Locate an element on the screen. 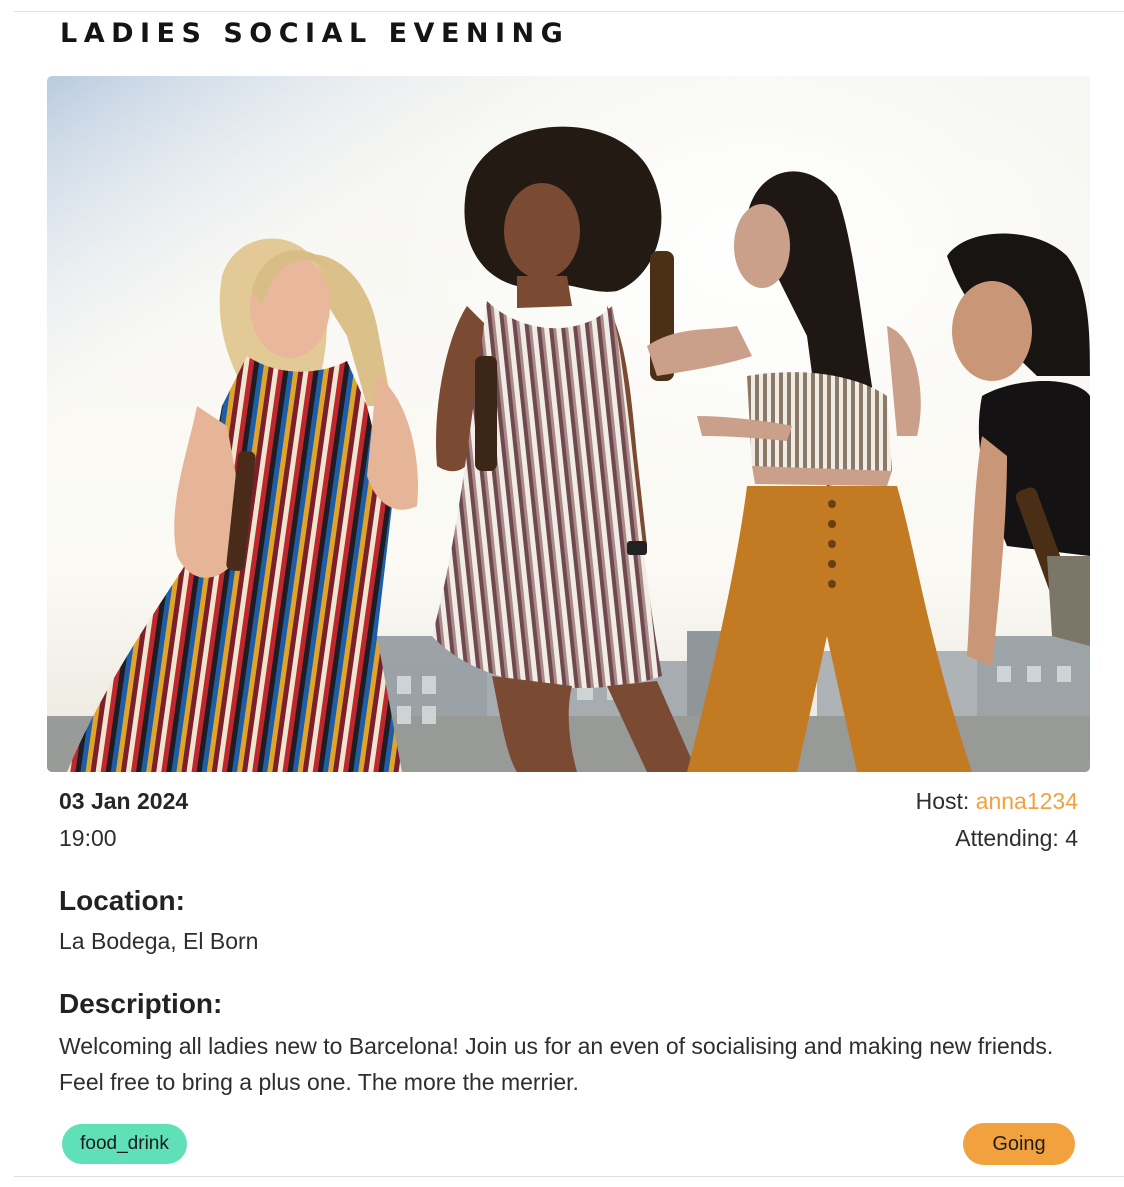  event-host: Host: anna1234 is located at coordinates (997, 801).